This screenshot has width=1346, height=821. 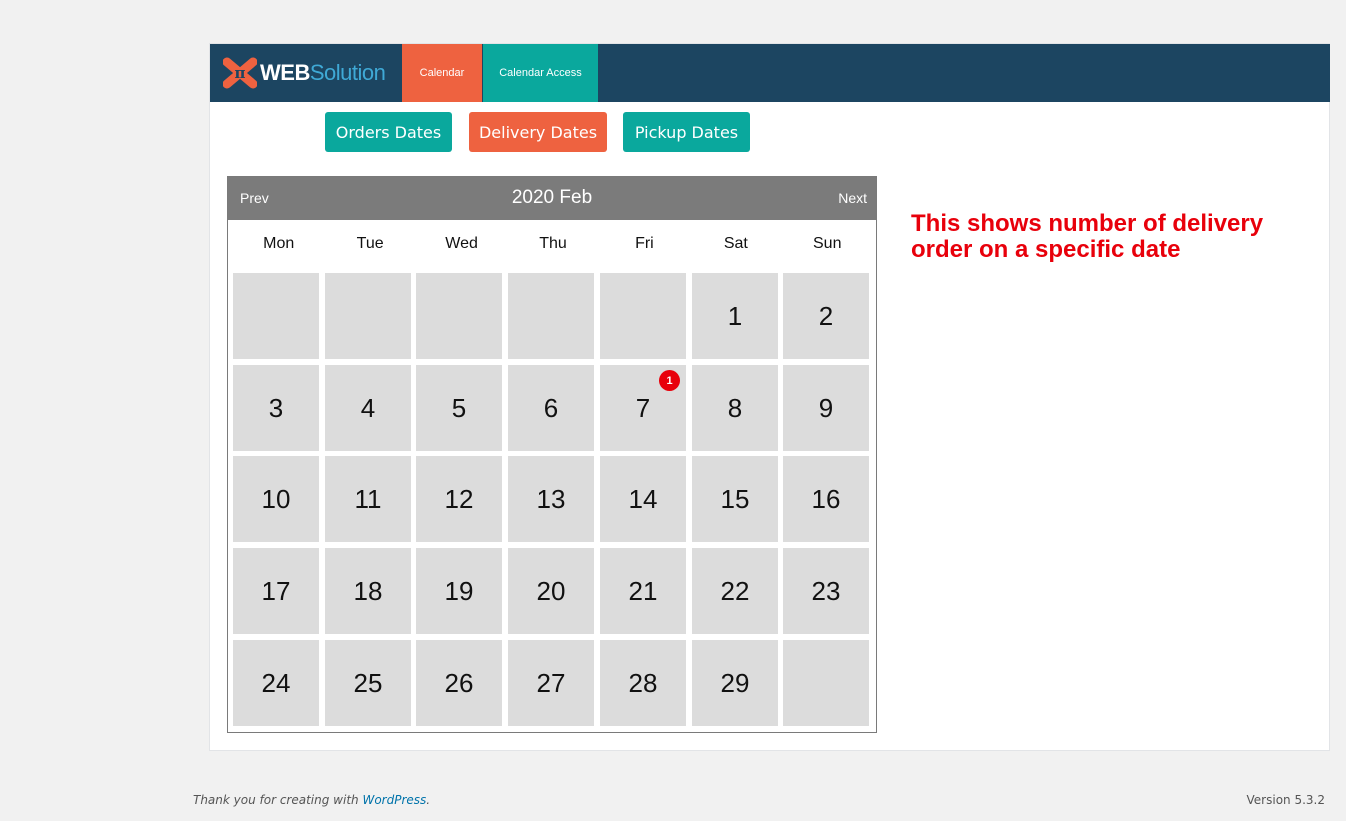 I want to click on day-number: 13, so click(x=551, y=498).